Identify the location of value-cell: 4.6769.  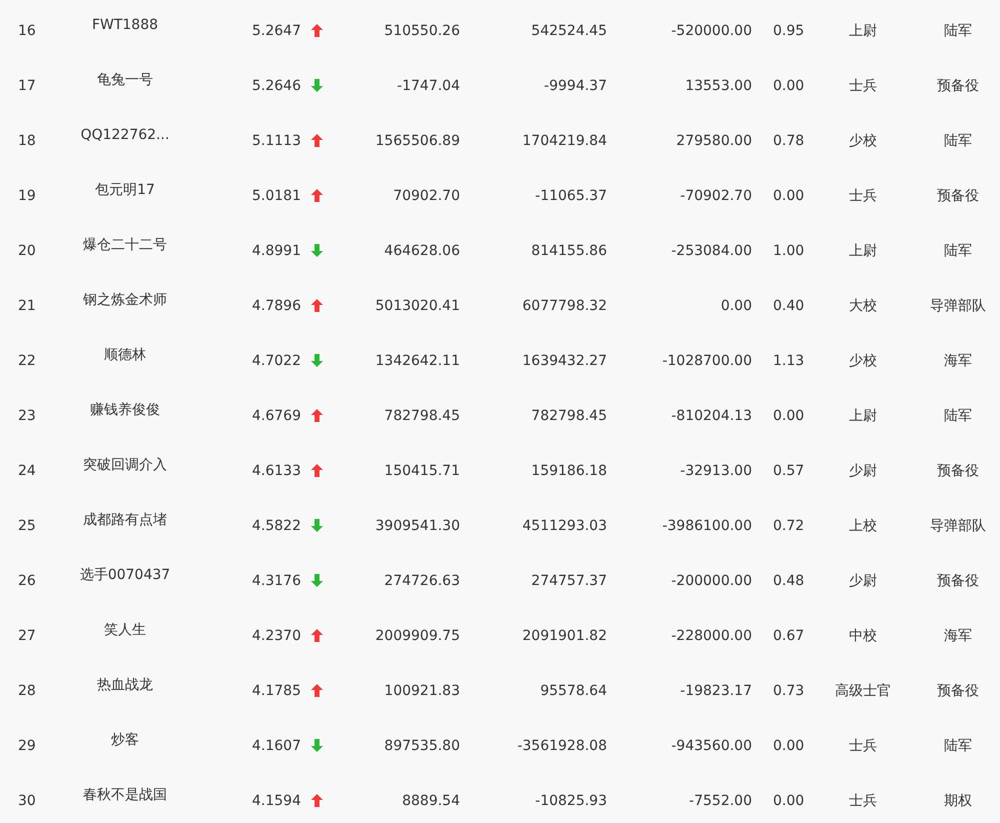
(276, 416).